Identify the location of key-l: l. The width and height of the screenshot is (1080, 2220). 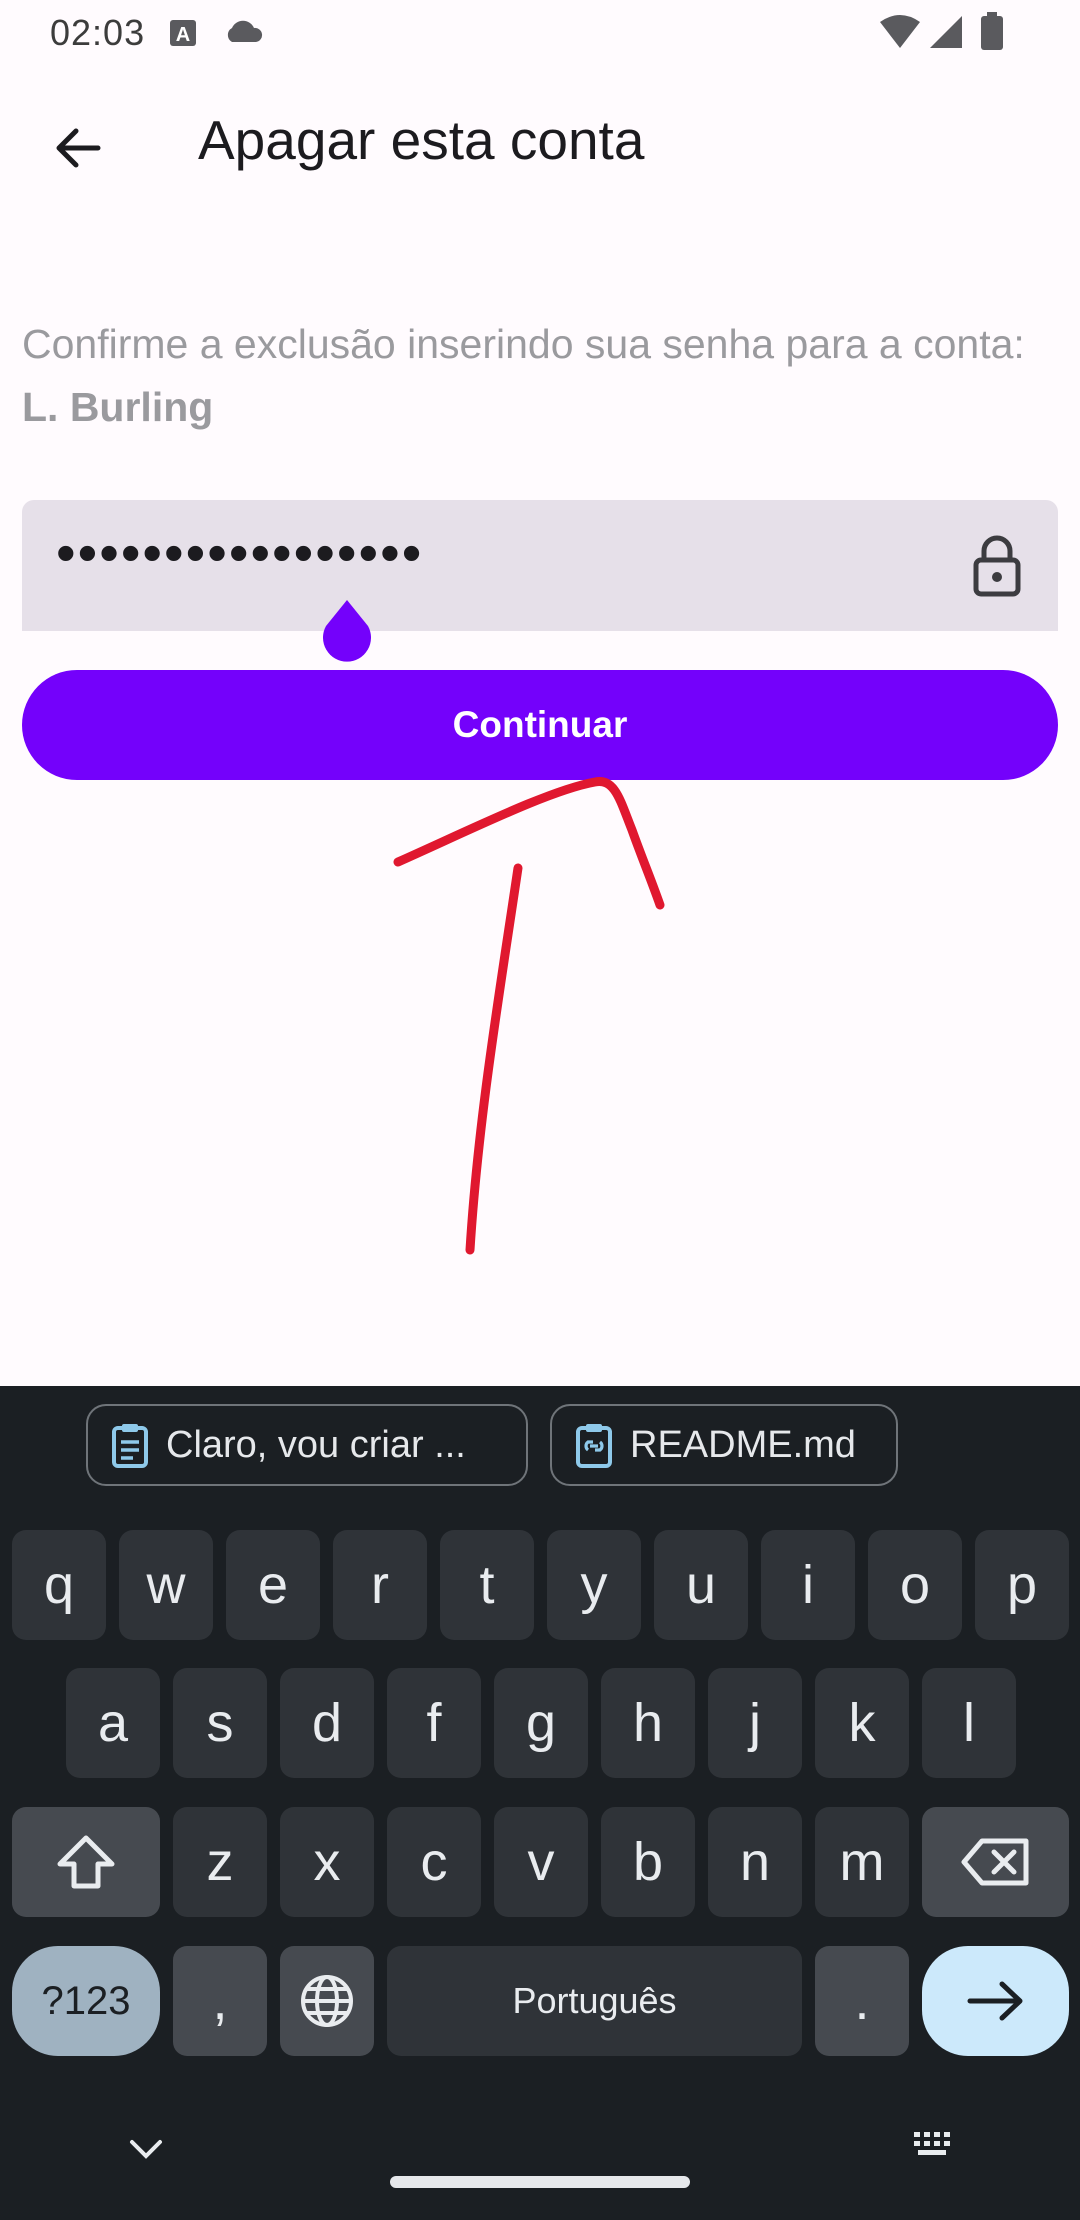
(969, 1723).